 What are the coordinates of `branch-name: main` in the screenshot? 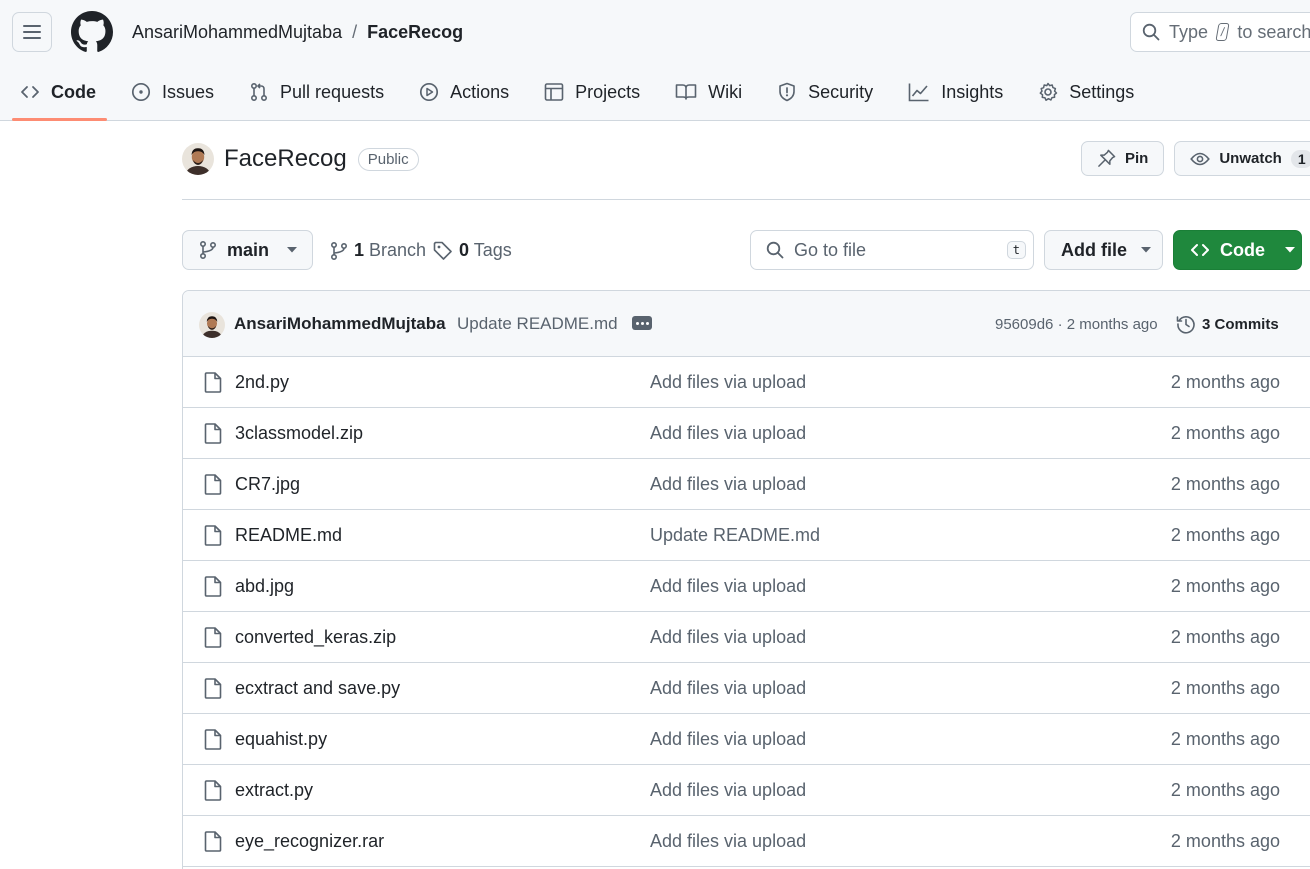 It's located at (248, 249).